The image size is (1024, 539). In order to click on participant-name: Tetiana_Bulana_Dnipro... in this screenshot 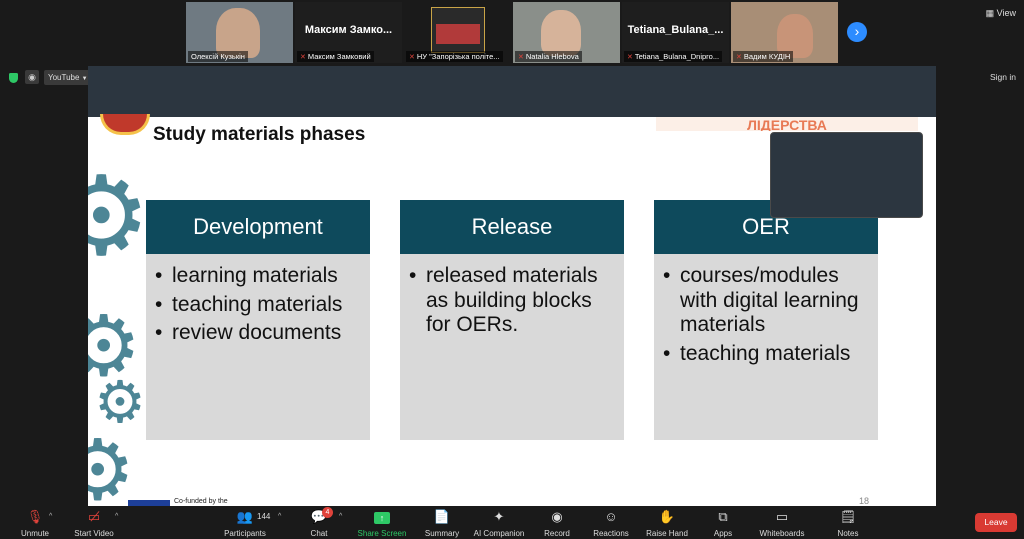, I will do `click(677, 56)`.